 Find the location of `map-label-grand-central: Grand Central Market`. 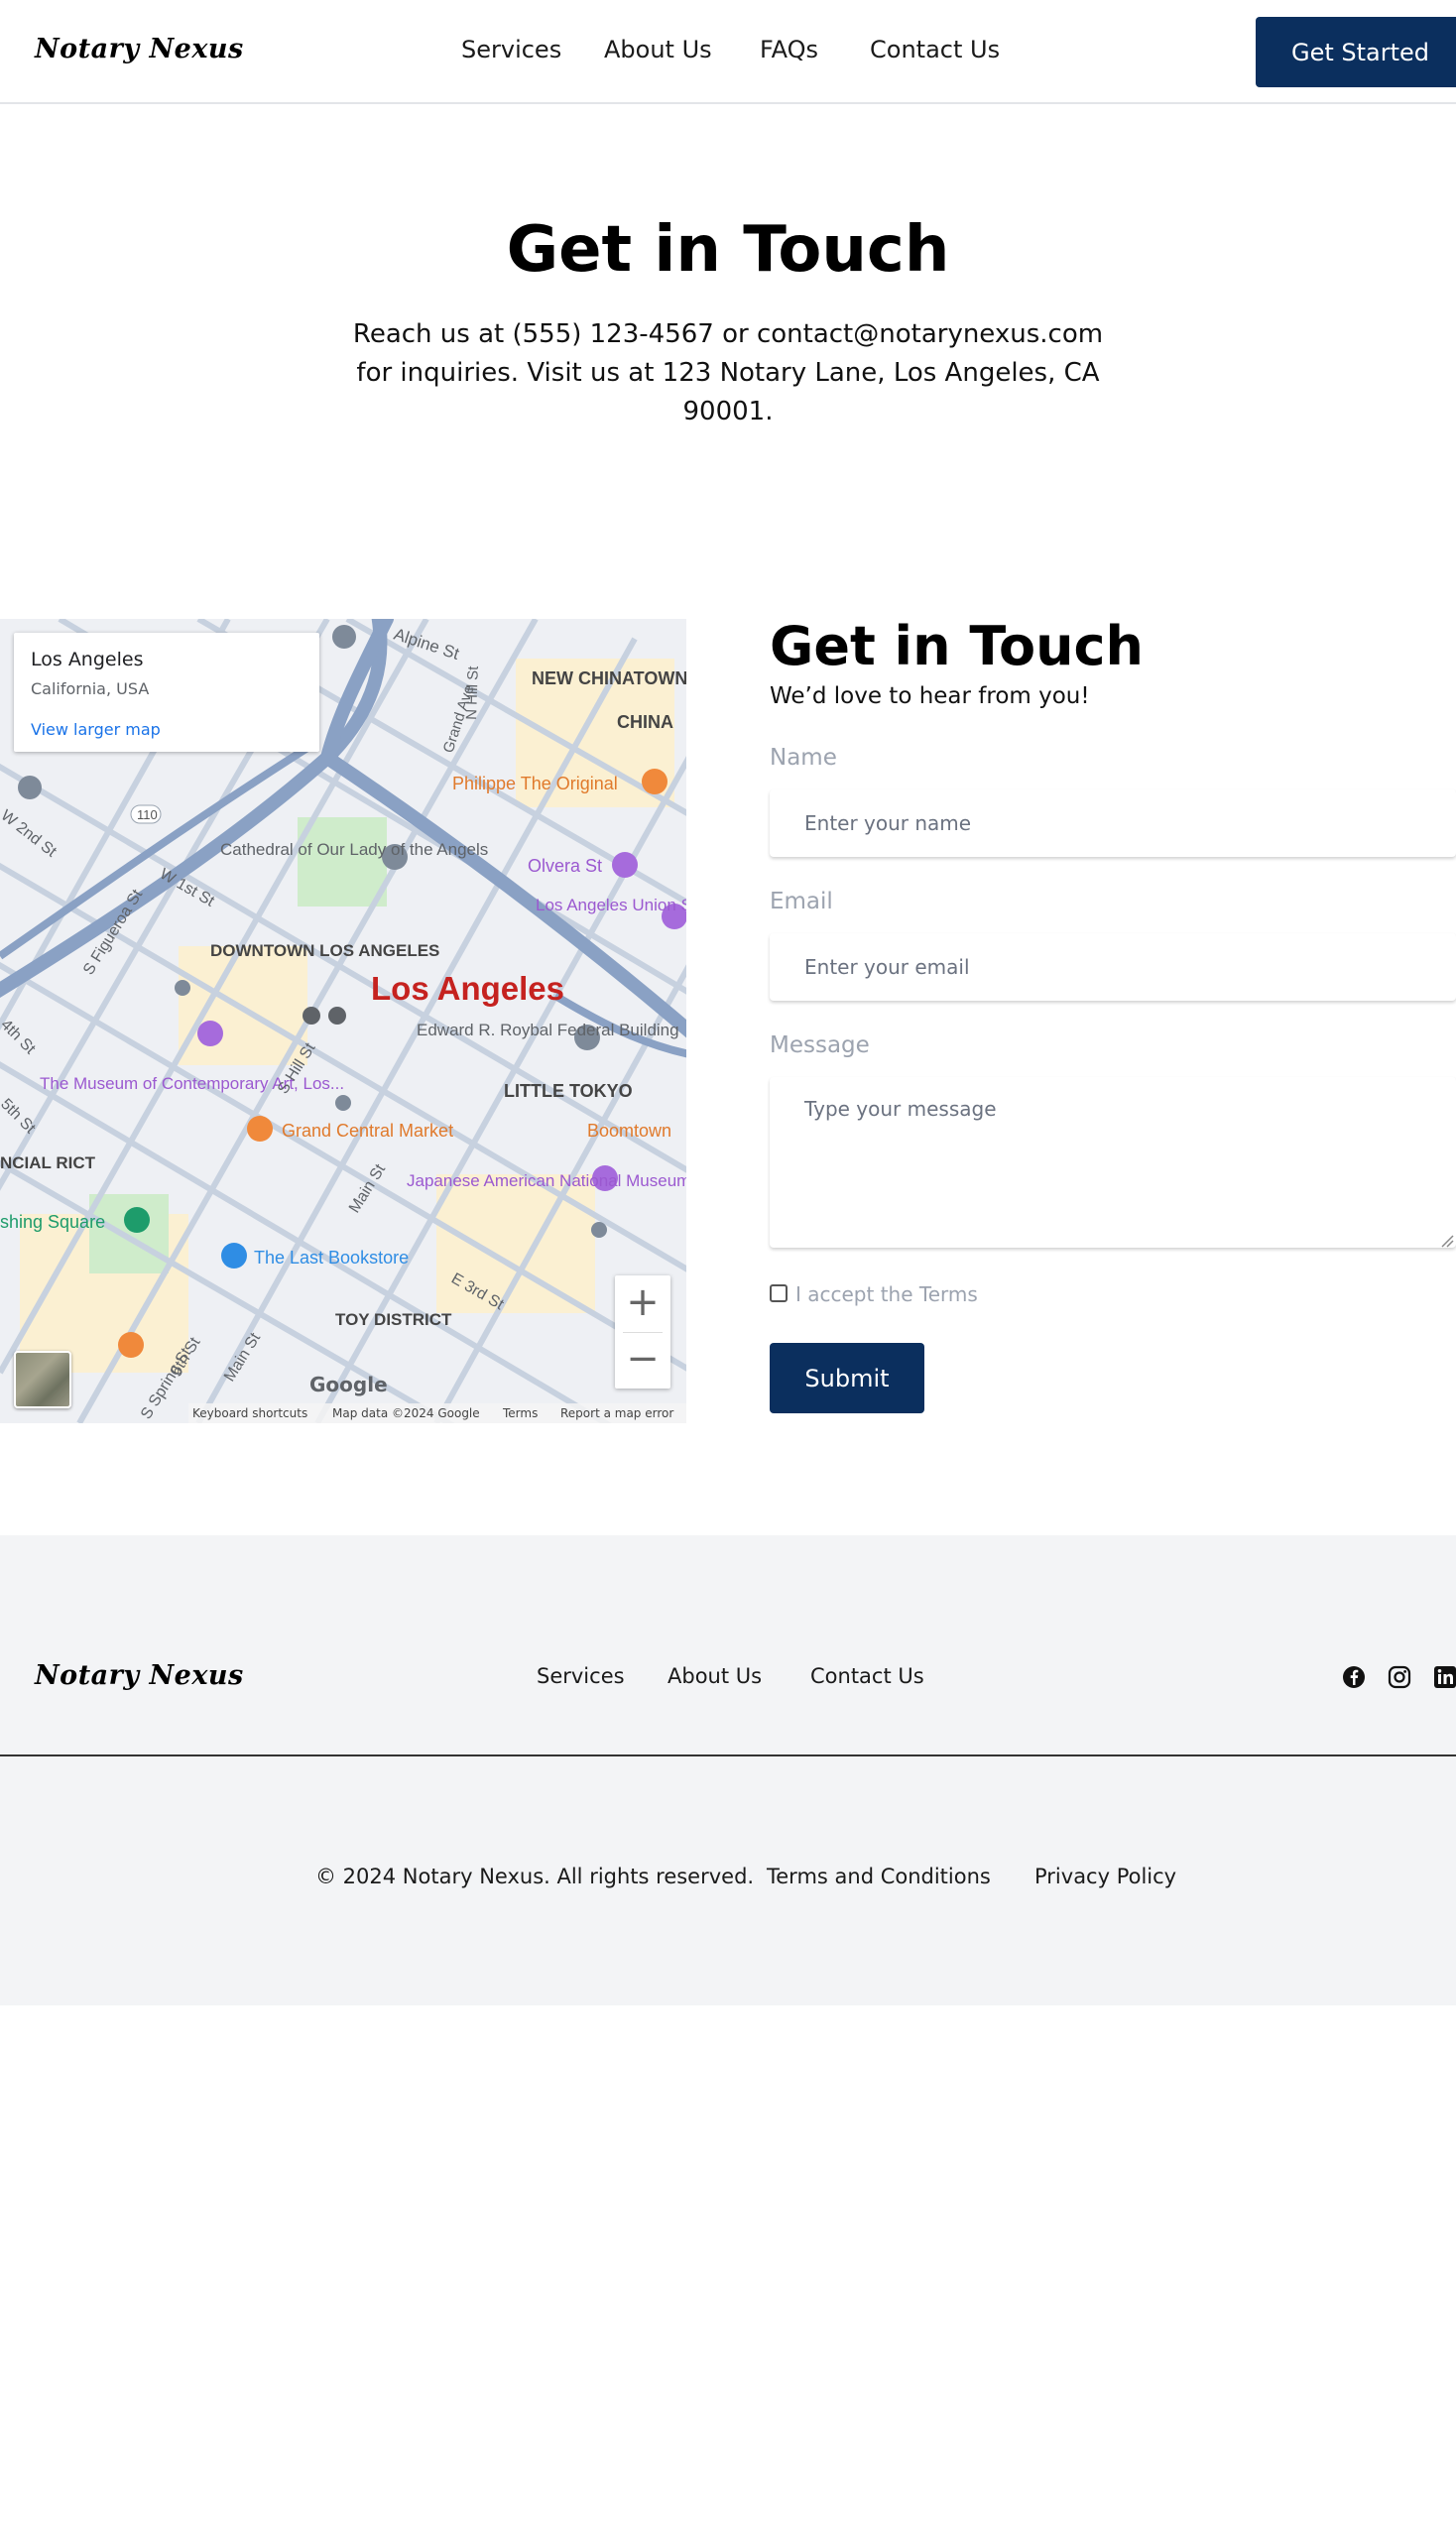

map-label-grand-central: Grand Central Market is located at coordinates (367, 1131).